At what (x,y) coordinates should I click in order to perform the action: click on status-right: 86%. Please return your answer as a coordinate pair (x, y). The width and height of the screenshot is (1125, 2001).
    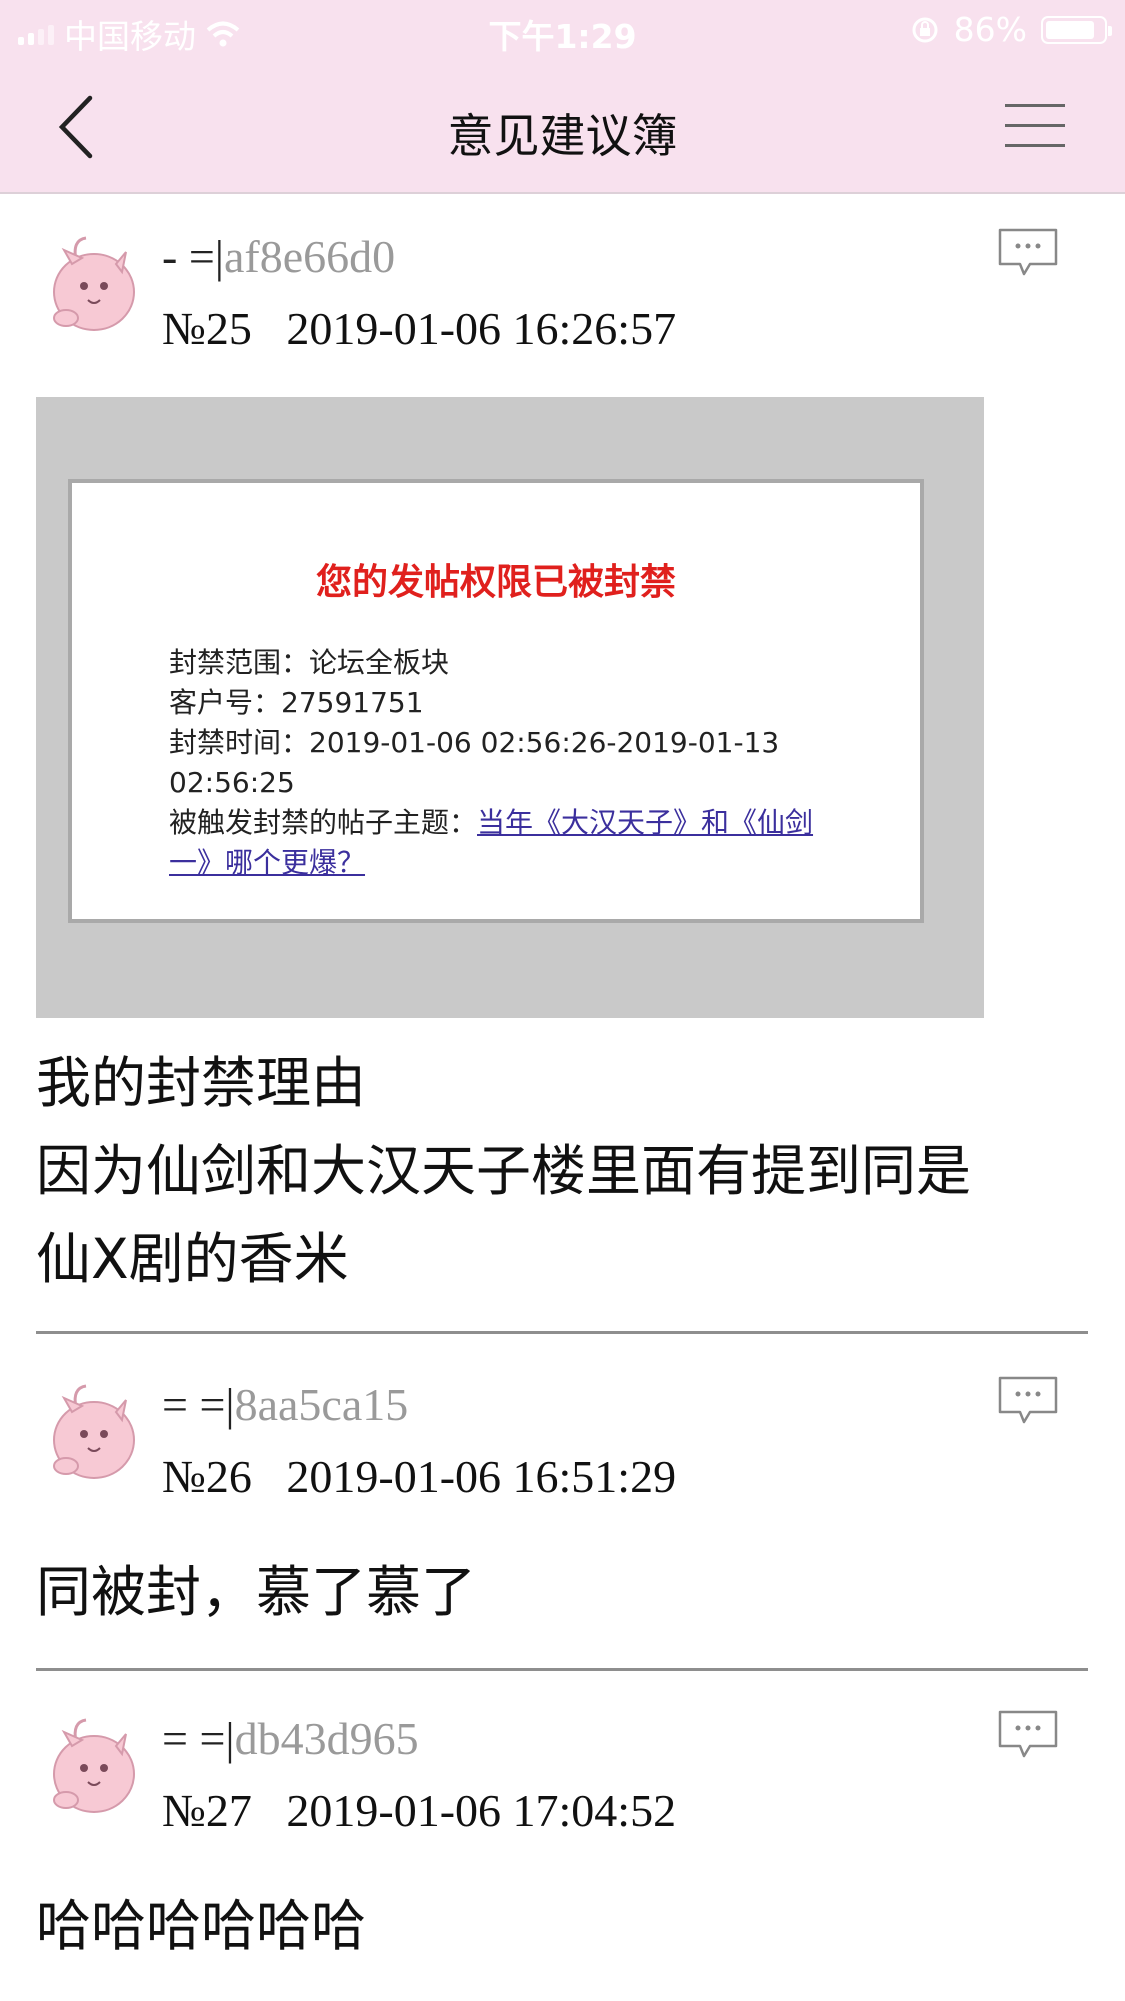
    Looking at the image, I should click on (1011, 29).